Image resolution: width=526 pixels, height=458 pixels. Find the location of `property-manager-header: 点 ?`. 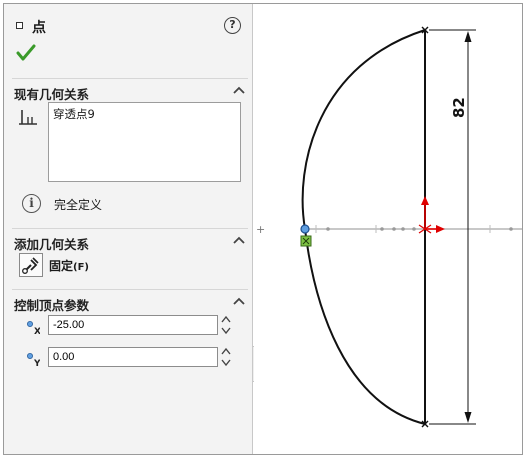

property-manager-header: 点 ? is located at coordinates (128, 40).